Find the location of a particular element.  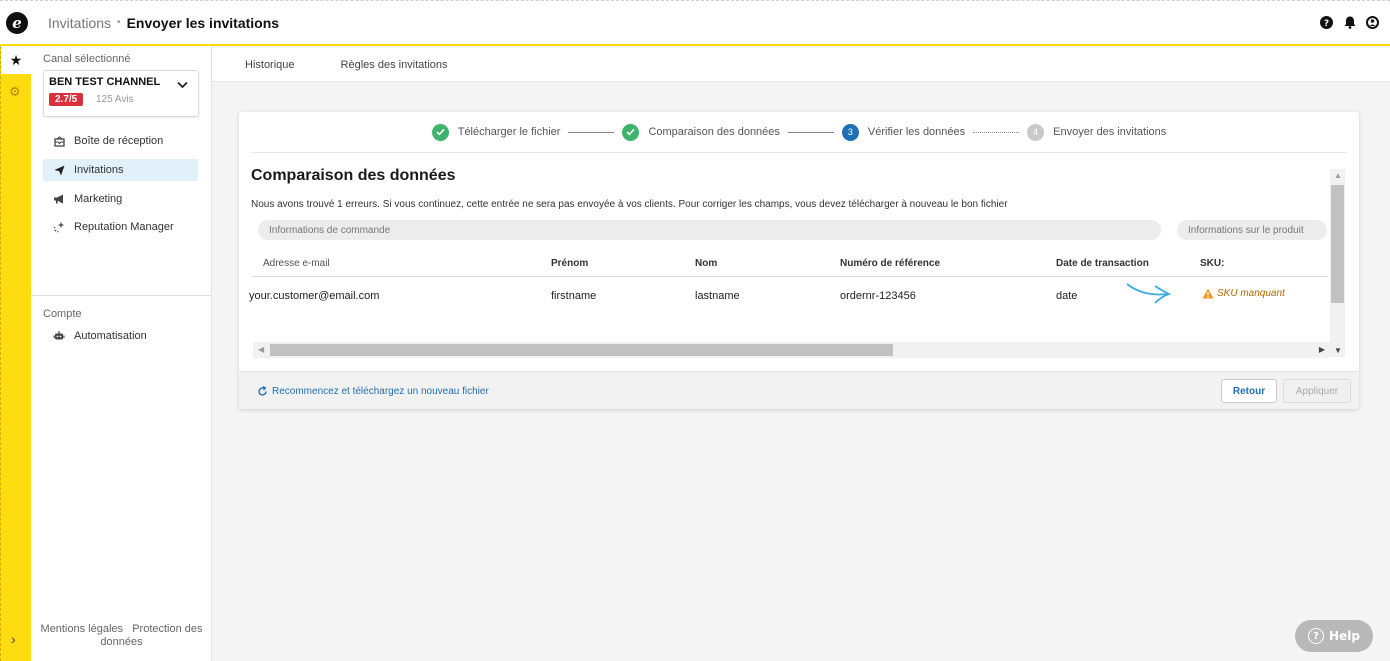

step-upload: Télécharger le fichier is located at coordinates (496, 132).